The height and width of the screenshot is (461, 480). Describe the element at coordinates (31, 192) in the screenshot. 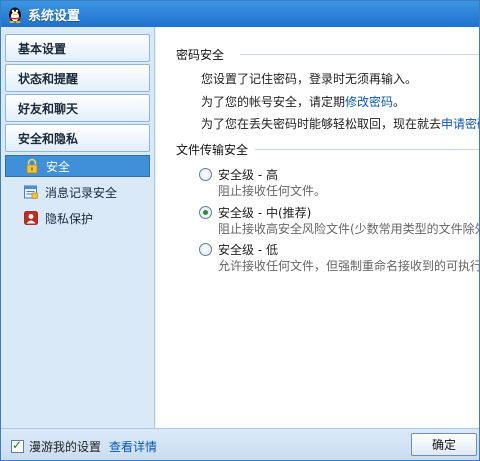

I see `message-record-icon` at that location.